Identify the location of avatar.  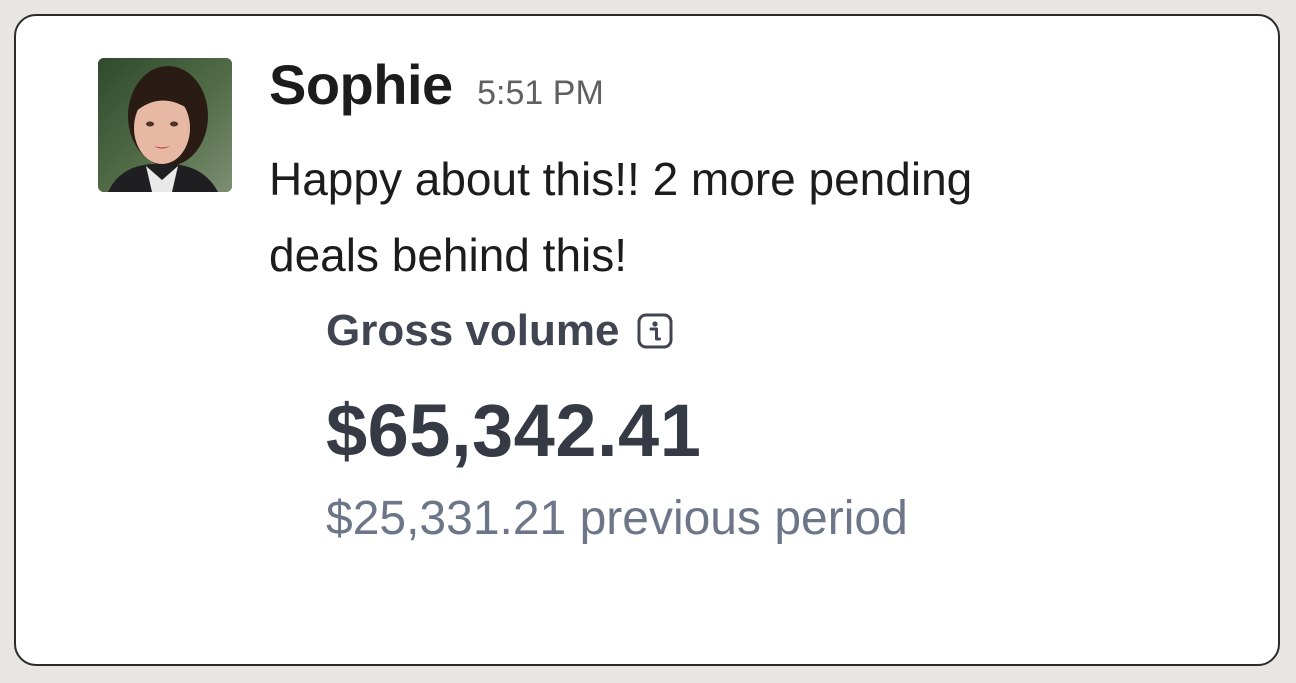
(165, 125).